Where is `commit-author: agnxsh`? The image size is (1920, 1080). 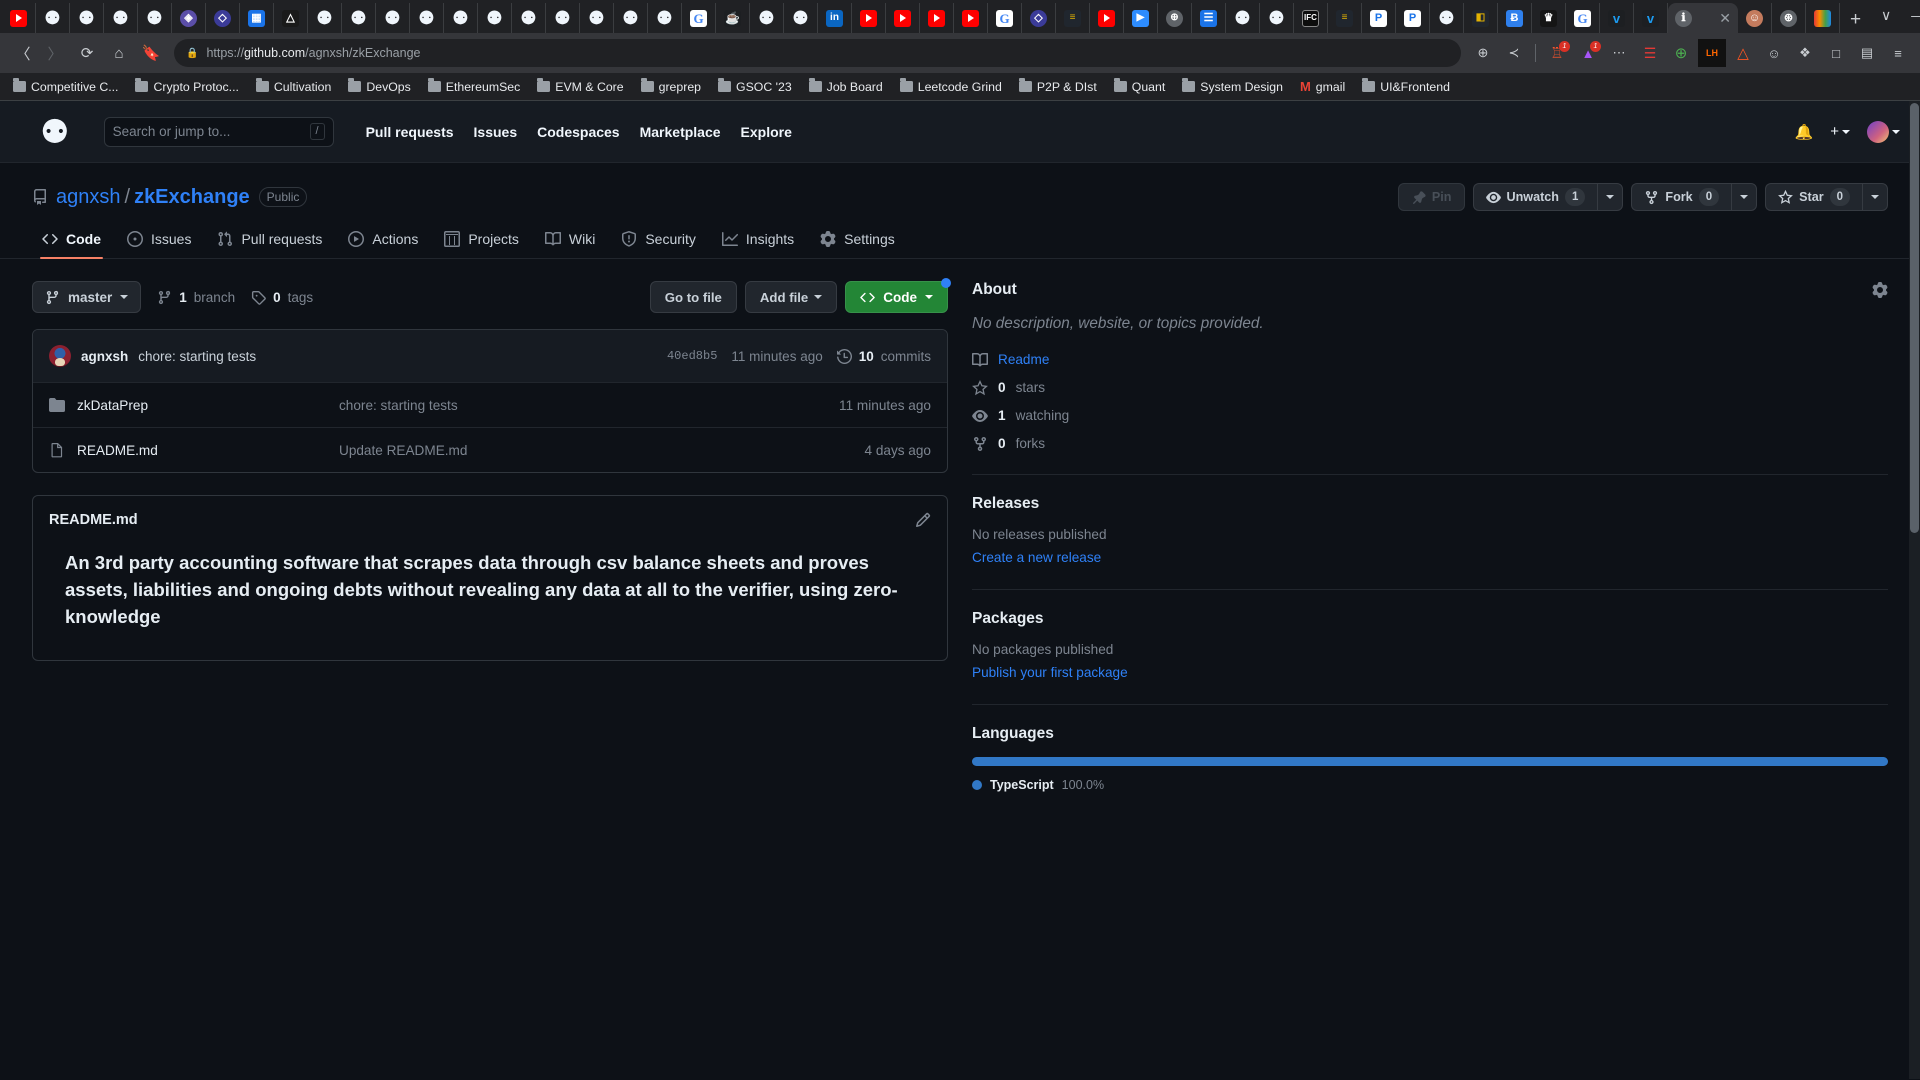 commit-author: agnxsh is located at coordinates (104, 356).